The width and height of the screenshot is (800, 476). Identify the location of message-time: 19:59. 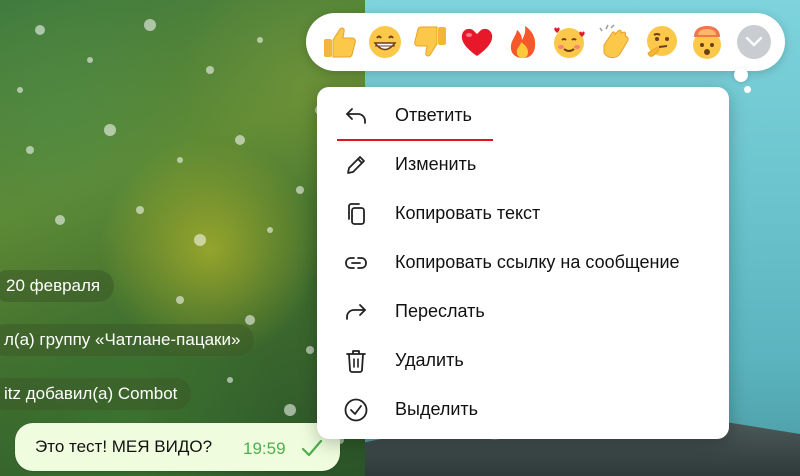
(264, 448).